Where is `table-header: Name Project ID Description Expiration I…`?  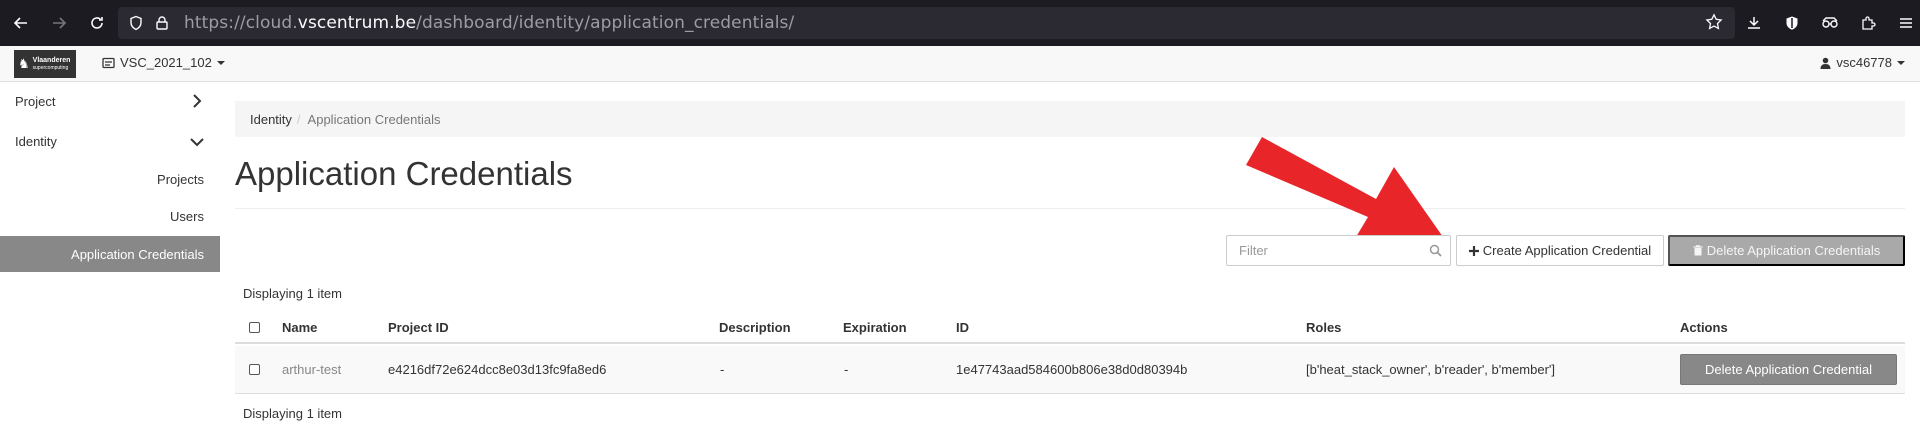
table-header: Name Project ID Description Expiration I… is located at coordinates (1070, 328).